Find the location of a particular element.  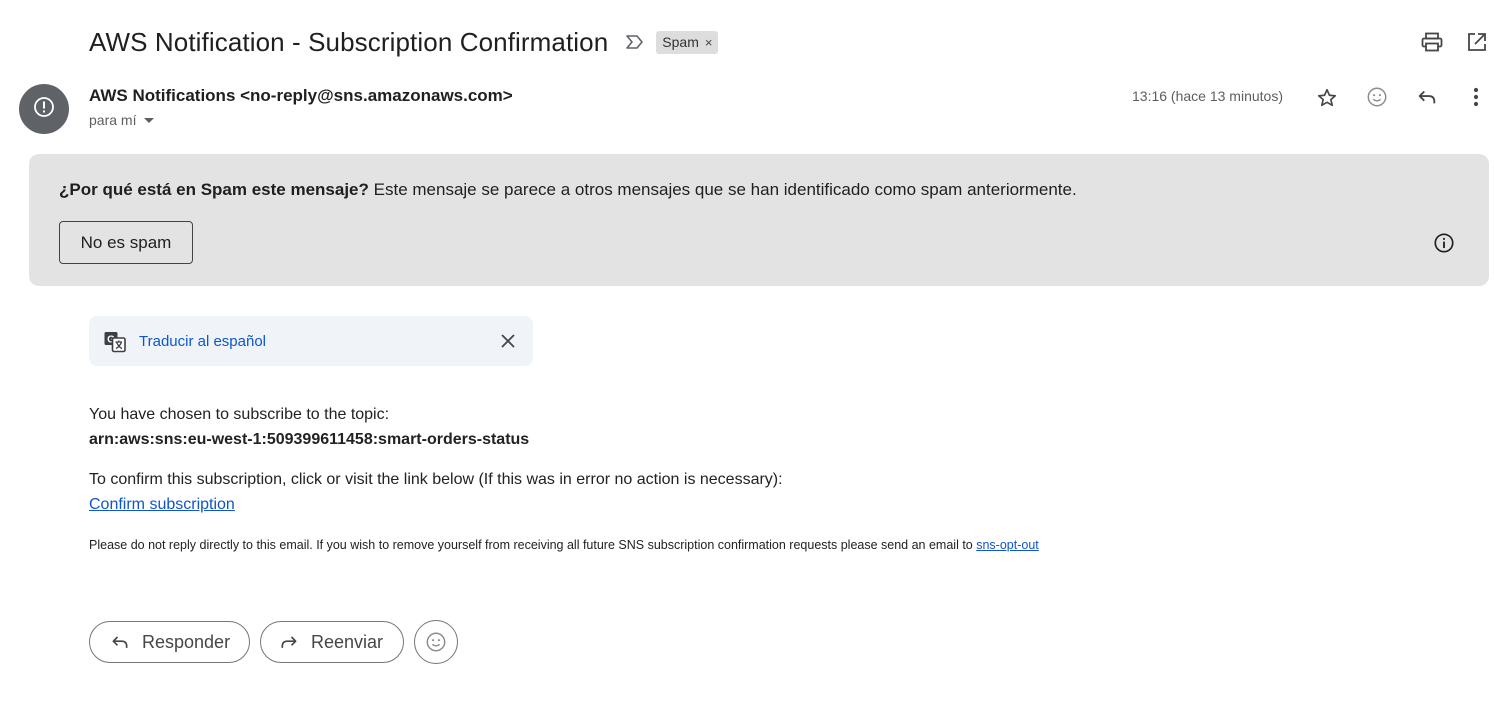

forward-button: Reenviar is located at coordinates (332, 642).